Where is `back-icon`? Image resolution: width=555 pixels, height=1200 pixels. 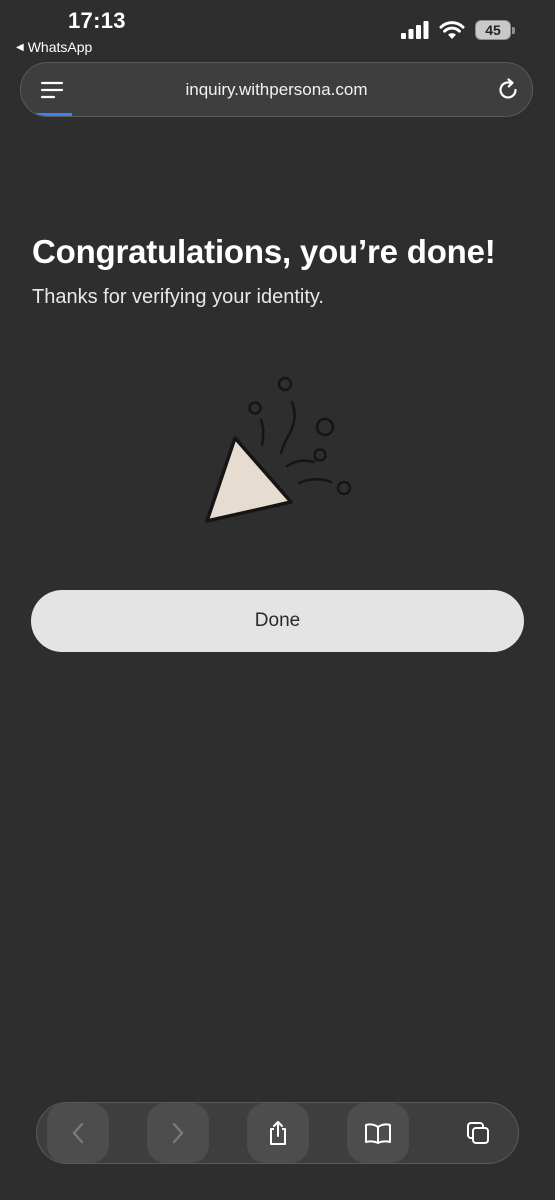
back-icon is located at coordinates (78, 1133).